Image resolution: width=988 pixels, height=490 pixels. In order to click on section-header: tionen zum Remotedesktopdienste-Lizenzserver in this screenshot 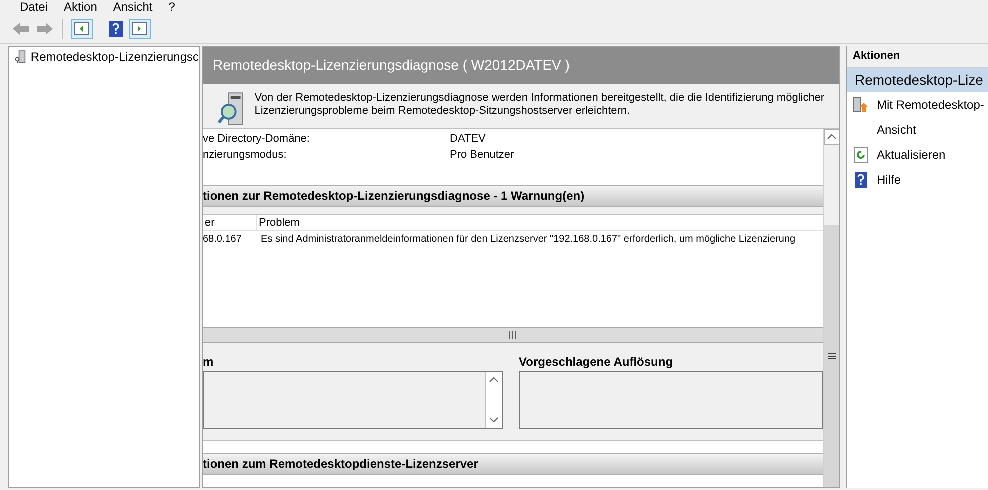, I will do `click(513, 464)`.